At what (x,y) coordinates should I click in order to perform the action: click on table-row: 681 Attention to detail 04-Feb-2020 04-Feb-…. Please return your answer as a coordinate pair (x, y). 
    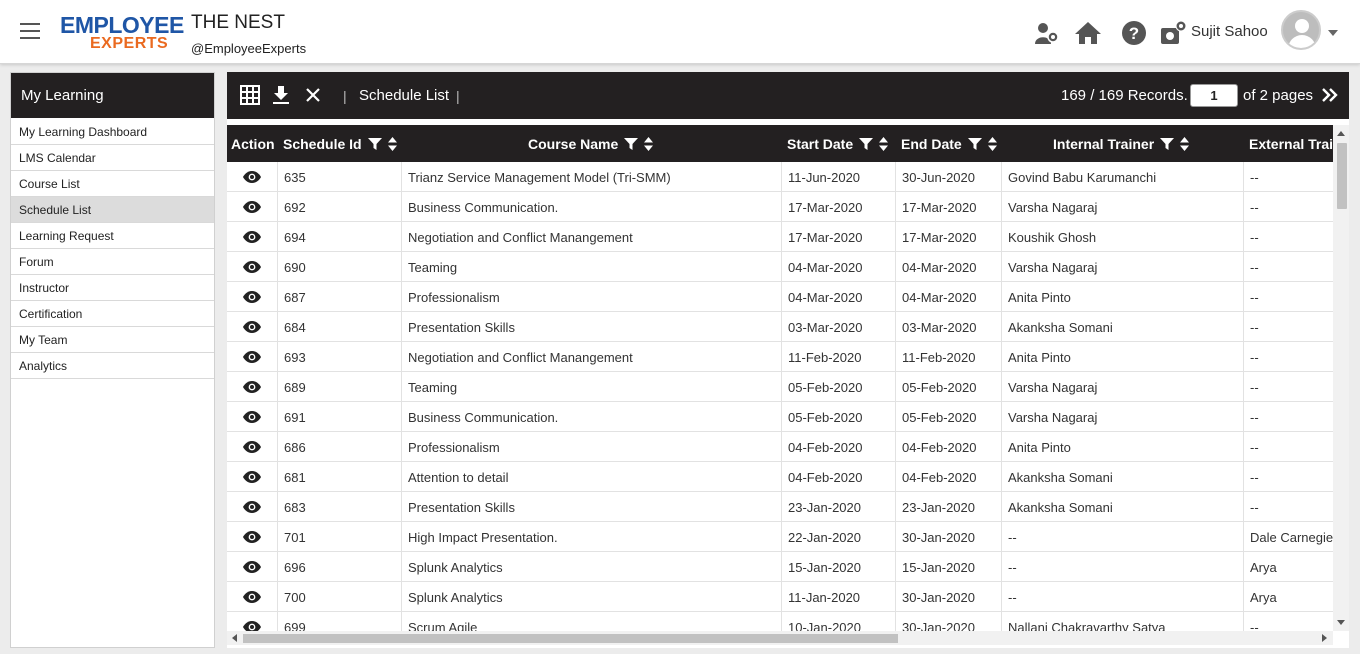
    Looking at the image, I should click on (780, 477).